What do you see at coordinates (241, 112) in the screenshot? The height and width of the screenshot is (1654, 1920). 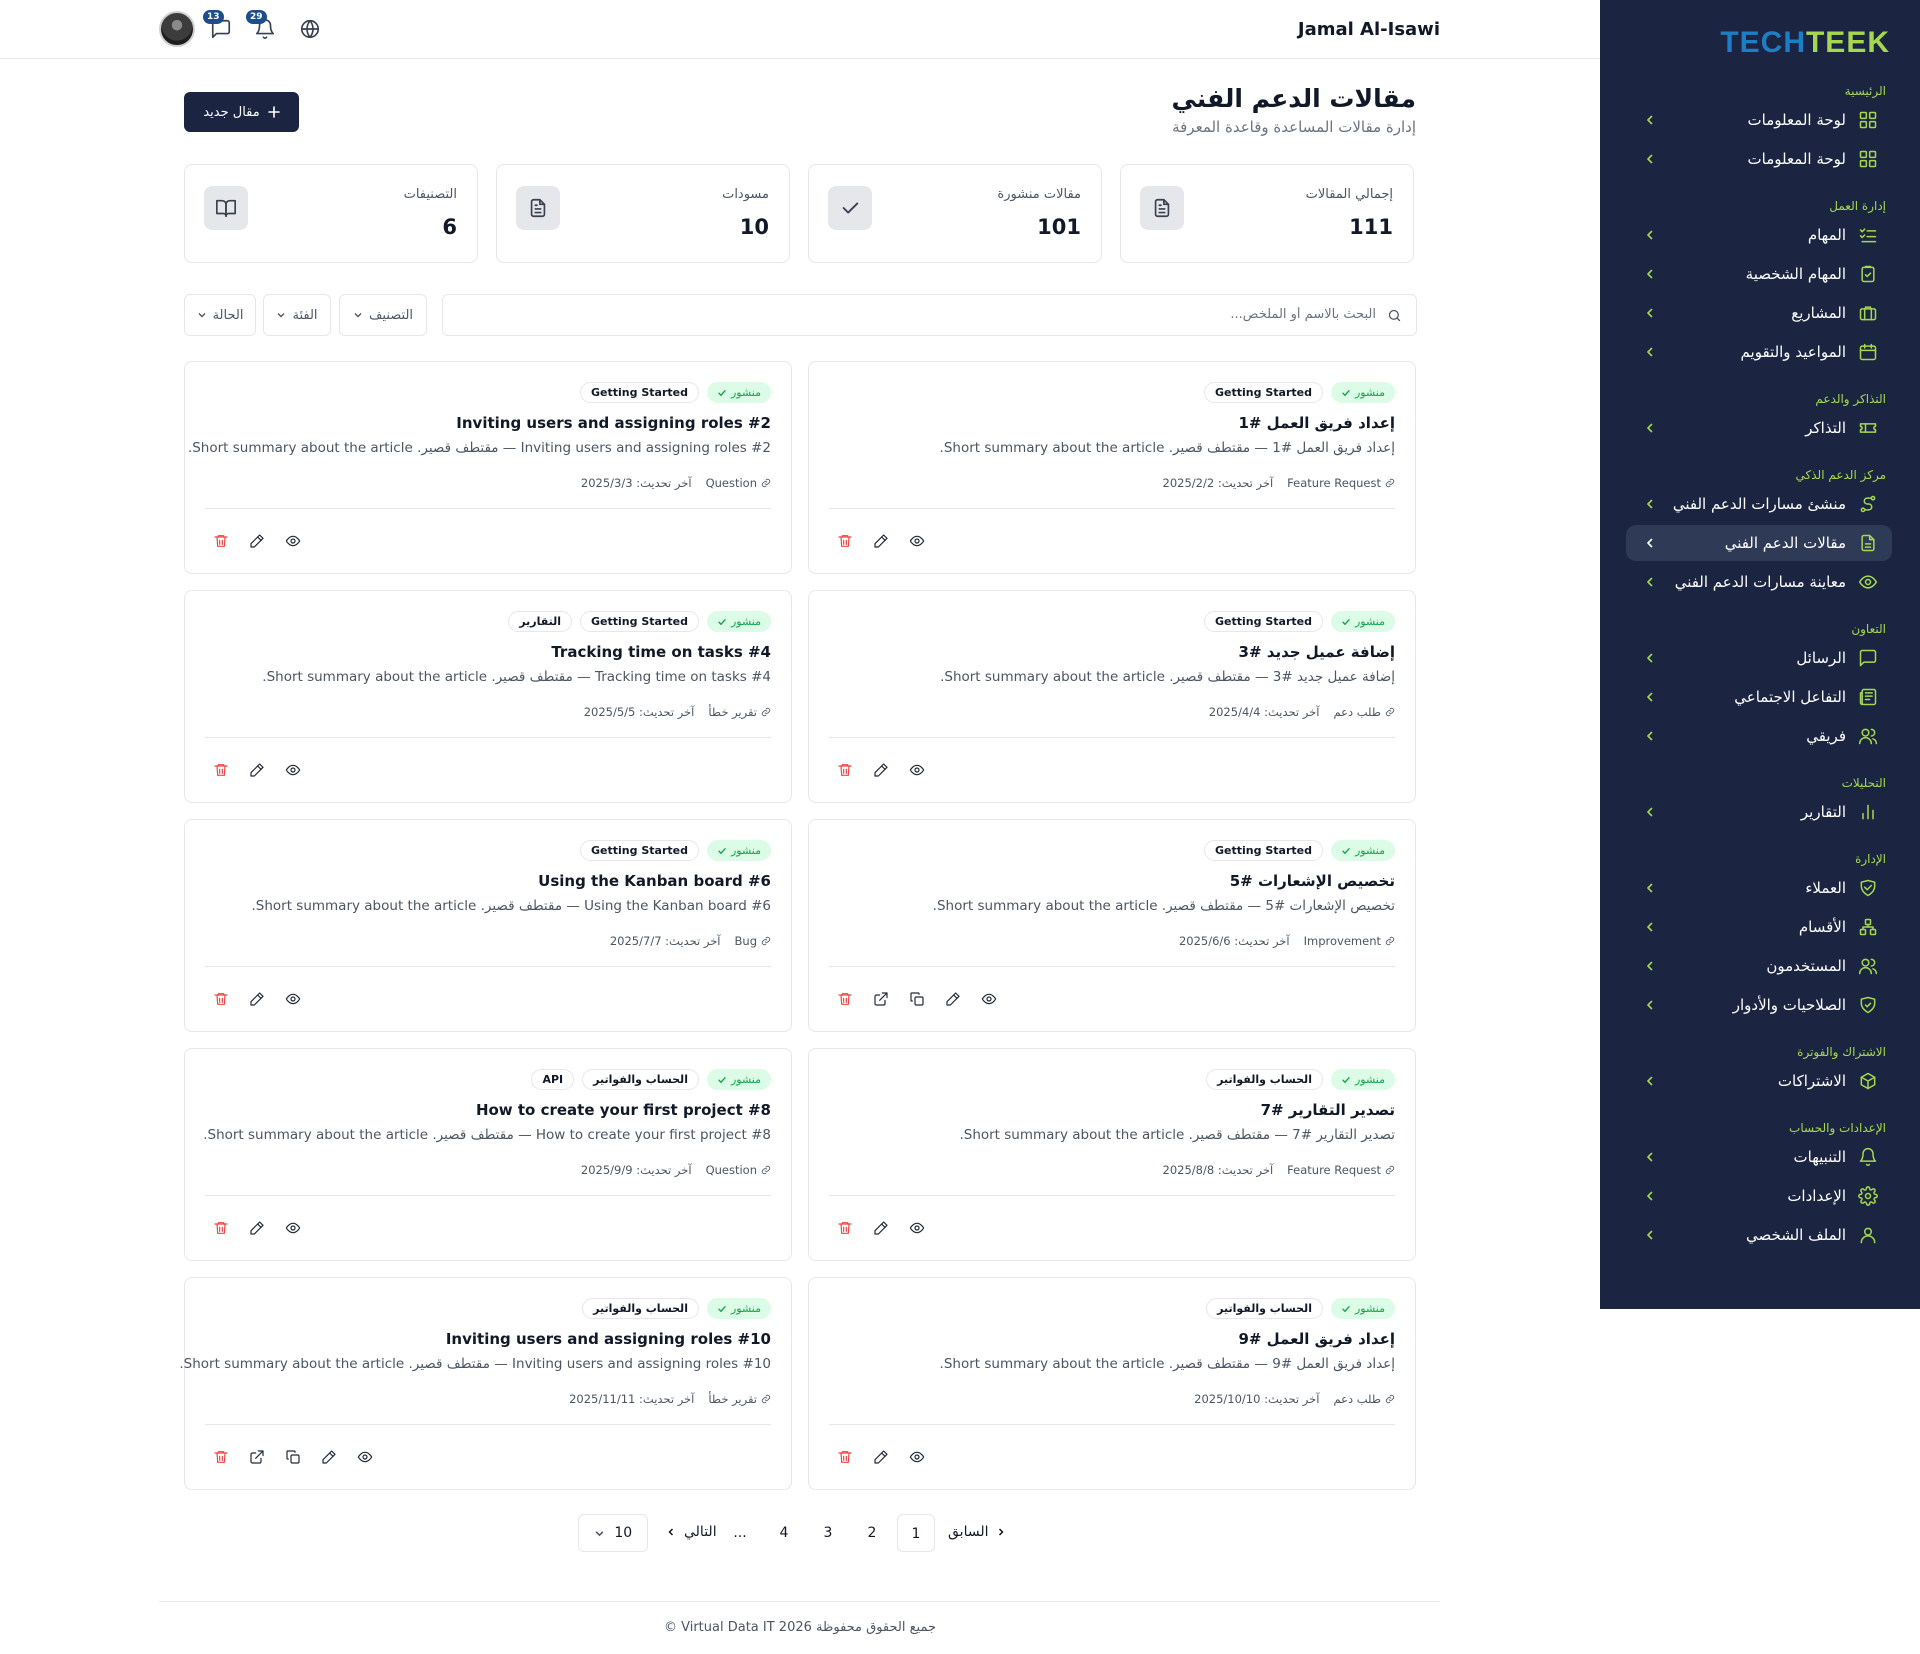 I see `new-article-button: مقال جديد` at bounding box center [241, 112].